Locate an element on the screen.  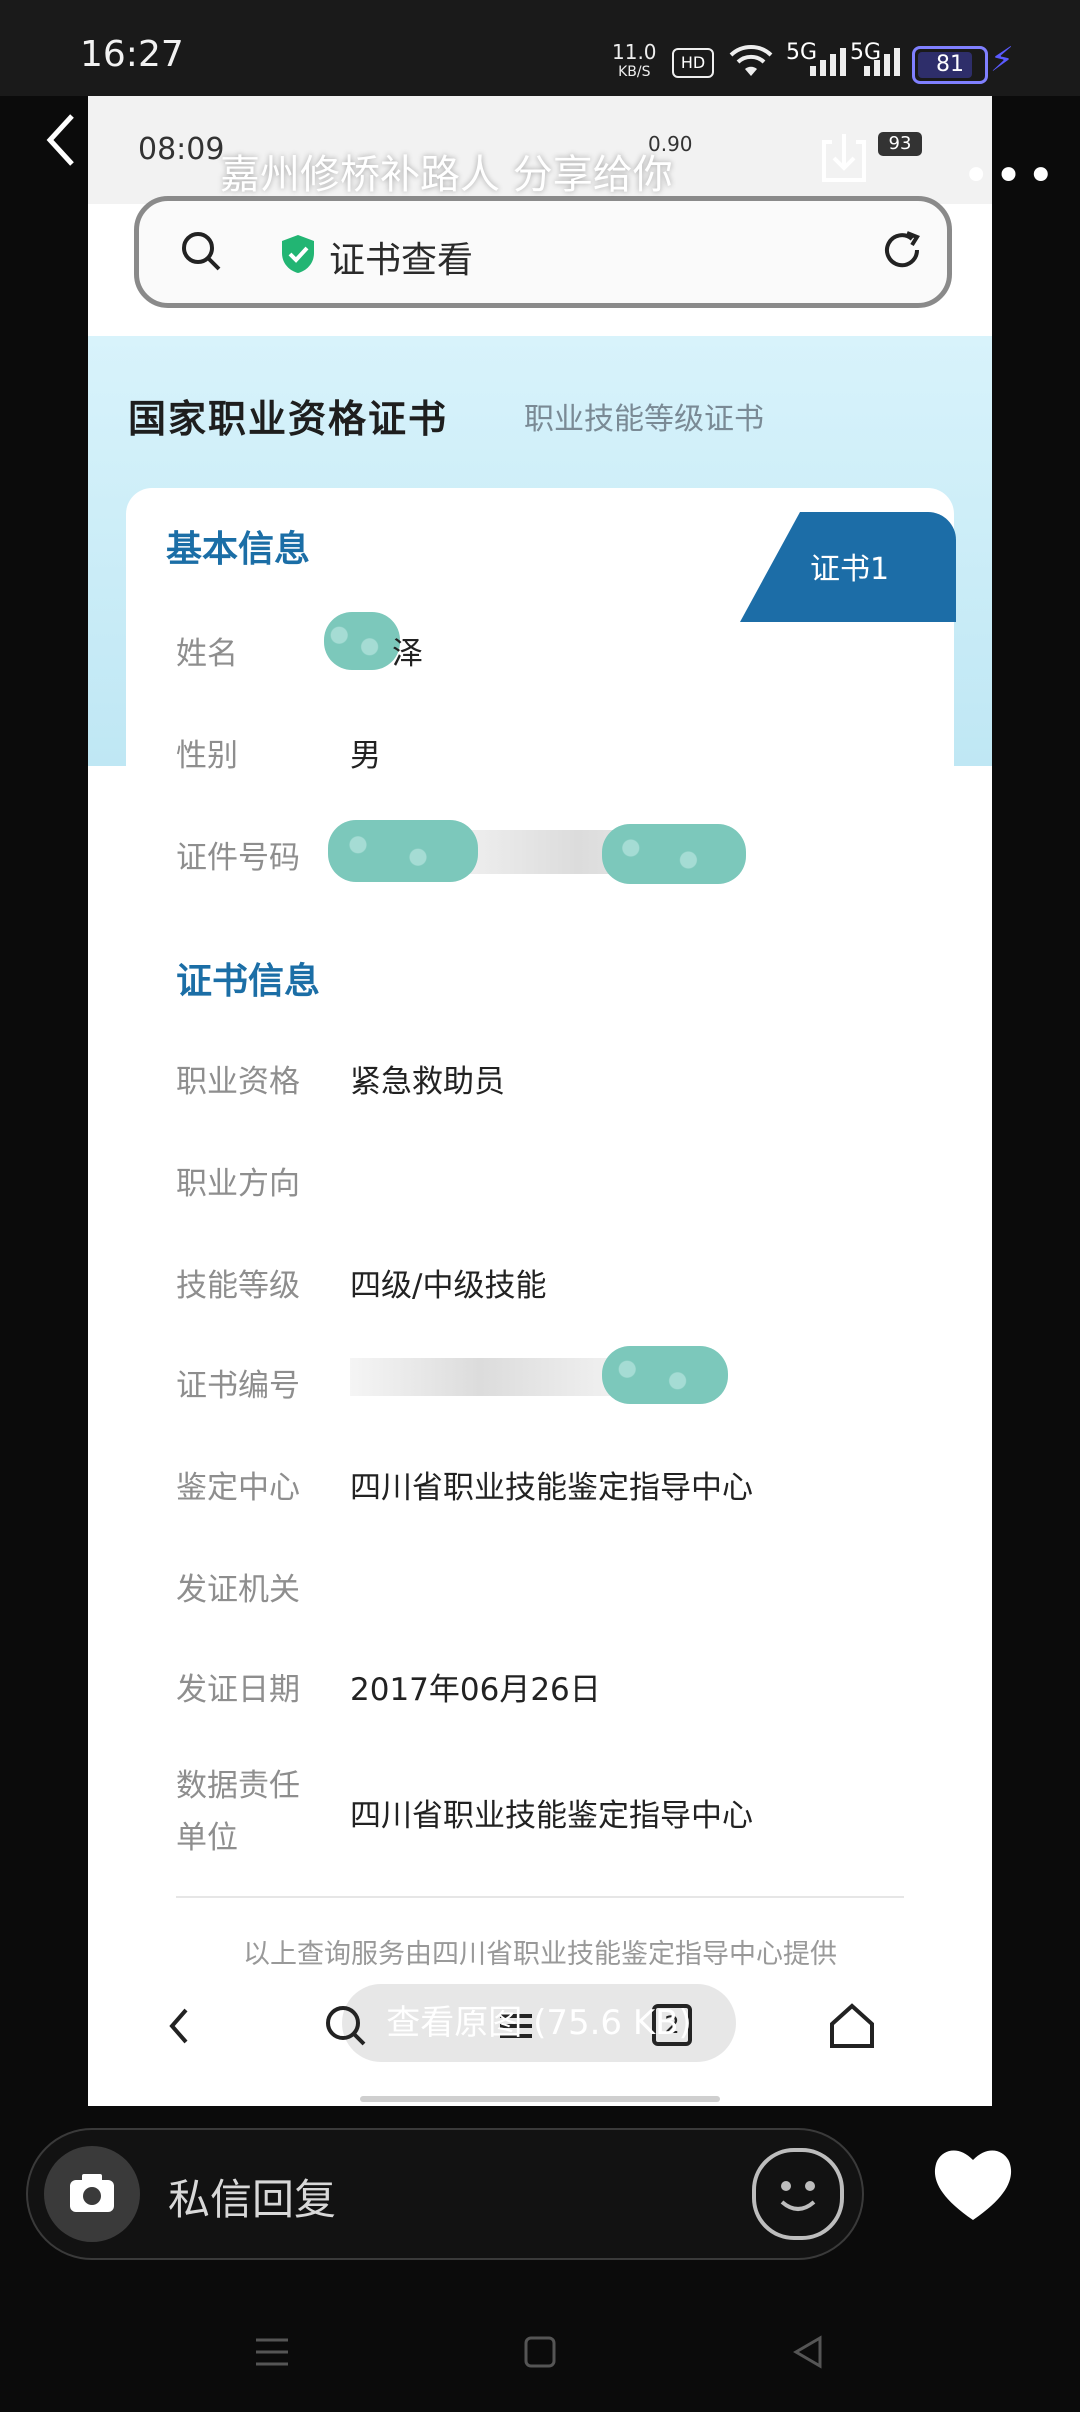
reload-icon is located at coordinates (902, 250).